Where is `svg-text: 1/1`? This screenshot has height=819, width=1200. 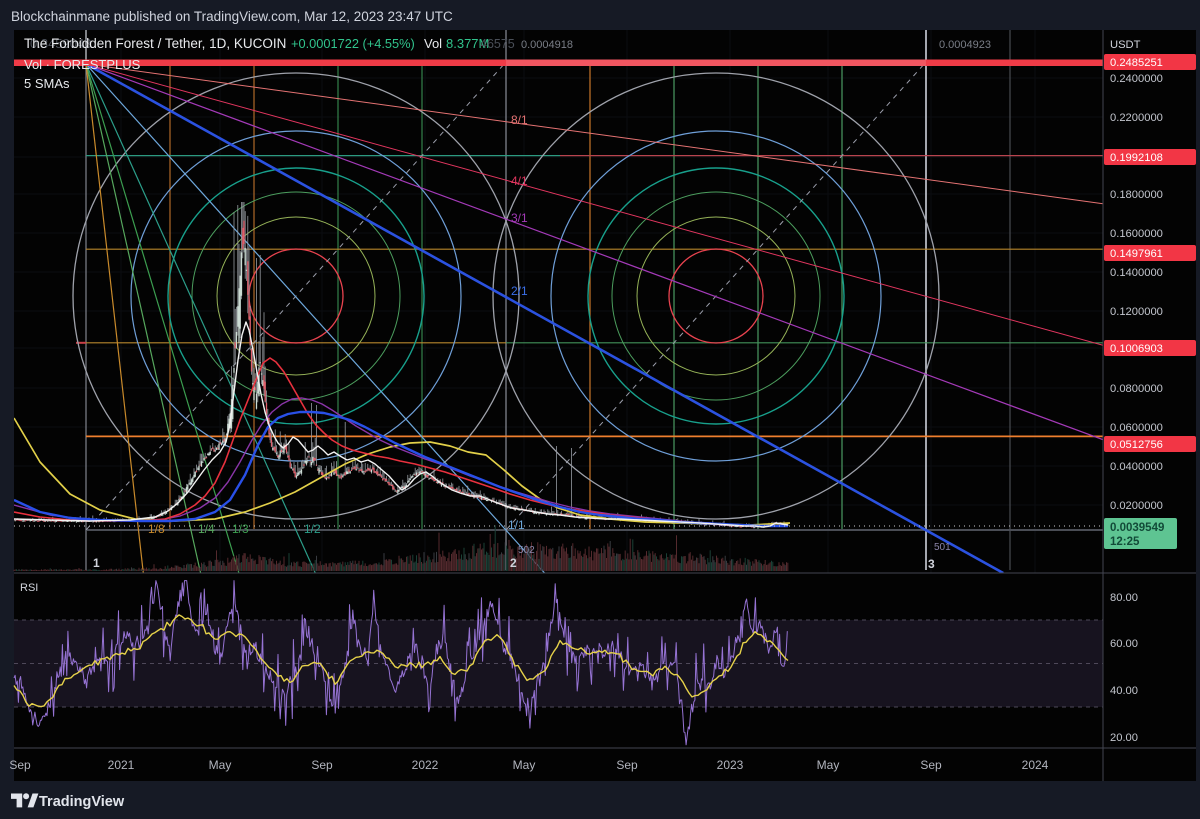
svg-text: 1/1 is located at coordinates (516, 525).